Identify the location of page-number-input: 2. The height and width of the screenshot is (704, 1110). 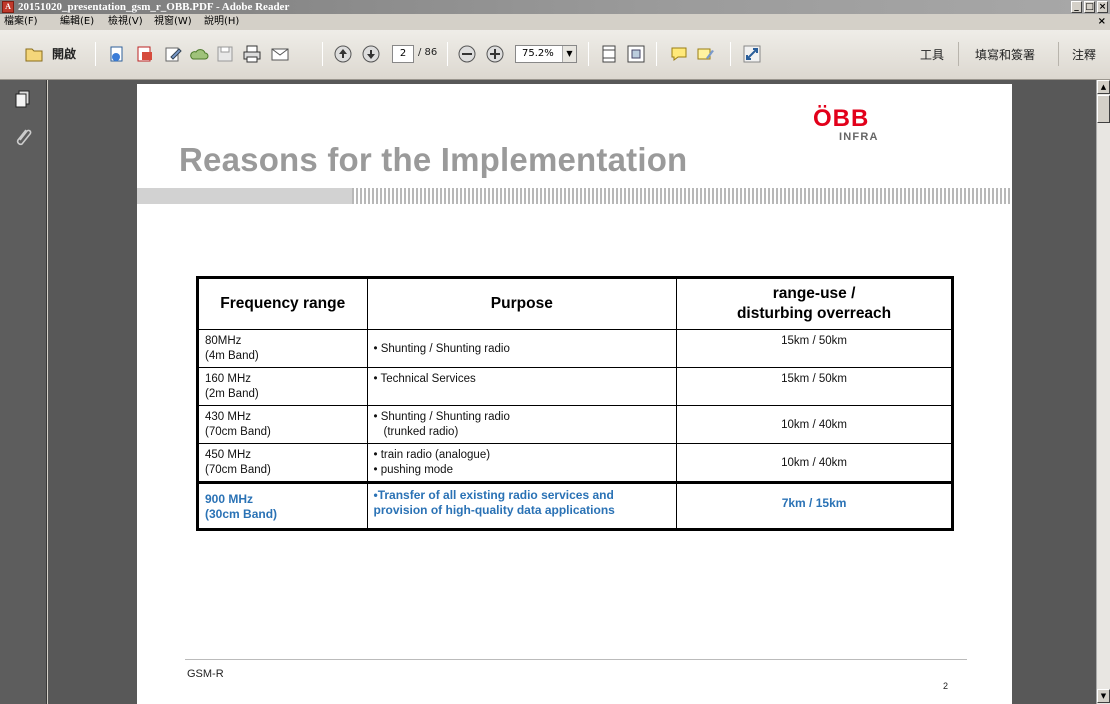
(403, 54).